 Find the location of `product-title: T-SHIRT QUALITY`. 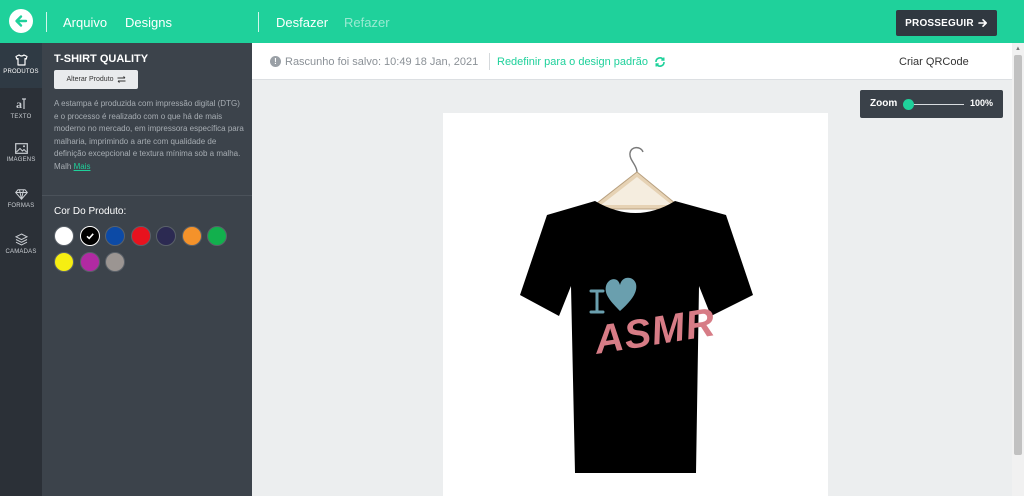

product-title: T-SHIRT QUALITY is located at coordinates (101, 59).